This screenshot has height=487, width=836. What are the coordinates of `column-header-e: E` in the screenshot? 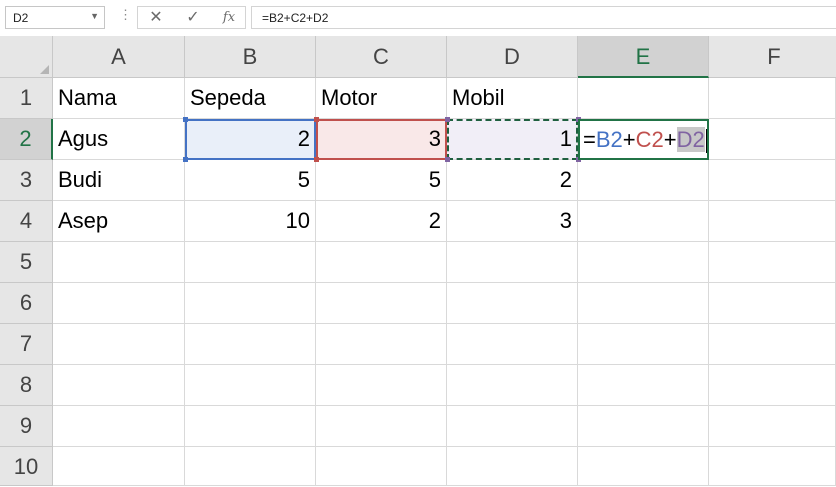 It's located at (643, 57).